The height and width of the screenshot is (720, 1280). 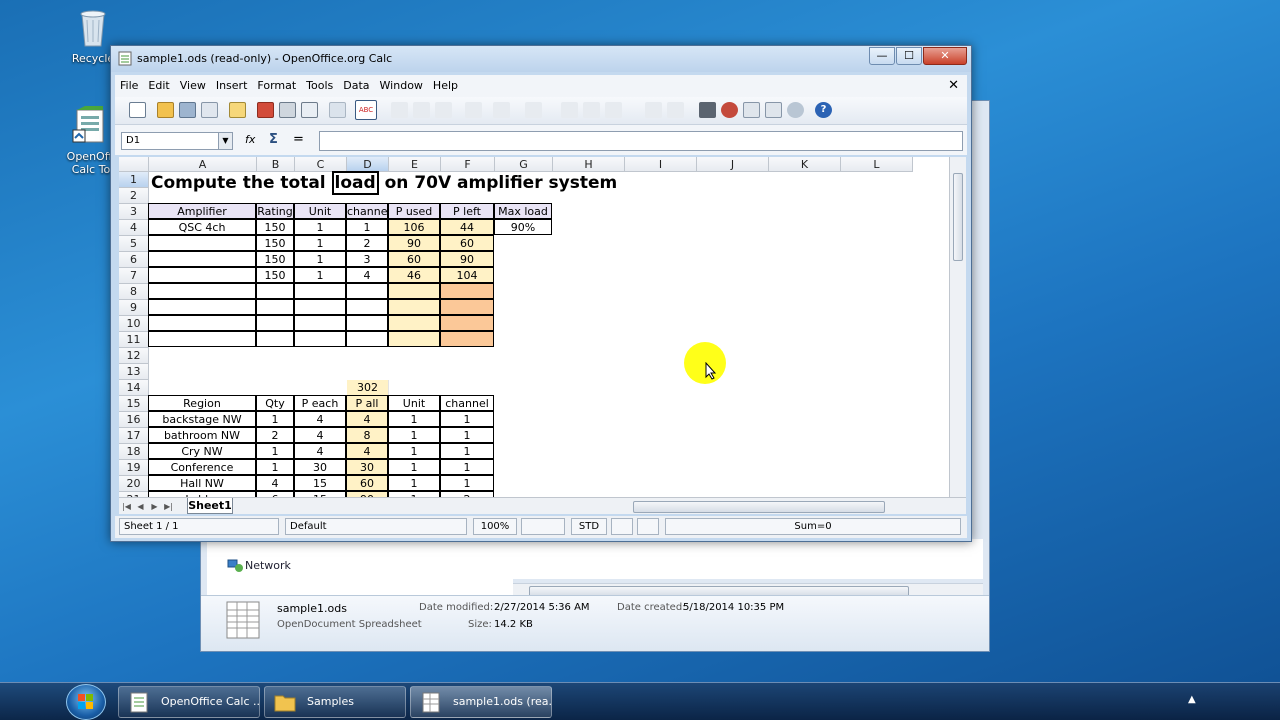 I want to click on start-button, so click(x=86, y=702).